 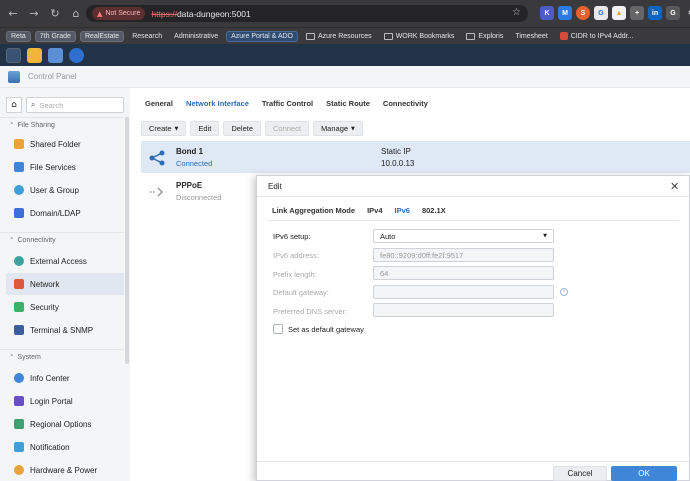 I want to click on bookmark-exploris: Exploris, so click(x=484, y=36).